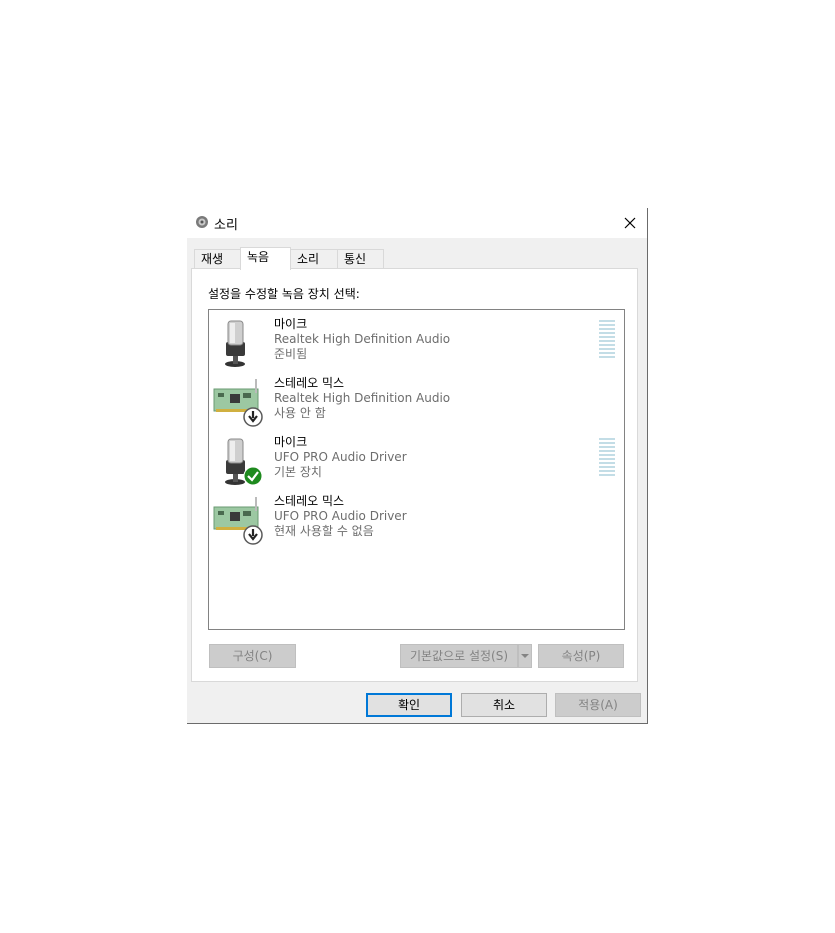  What do you see at coordinates (202, 222) in the screenshot?
I see `speaker-icon` at bounding box center [202, 222].